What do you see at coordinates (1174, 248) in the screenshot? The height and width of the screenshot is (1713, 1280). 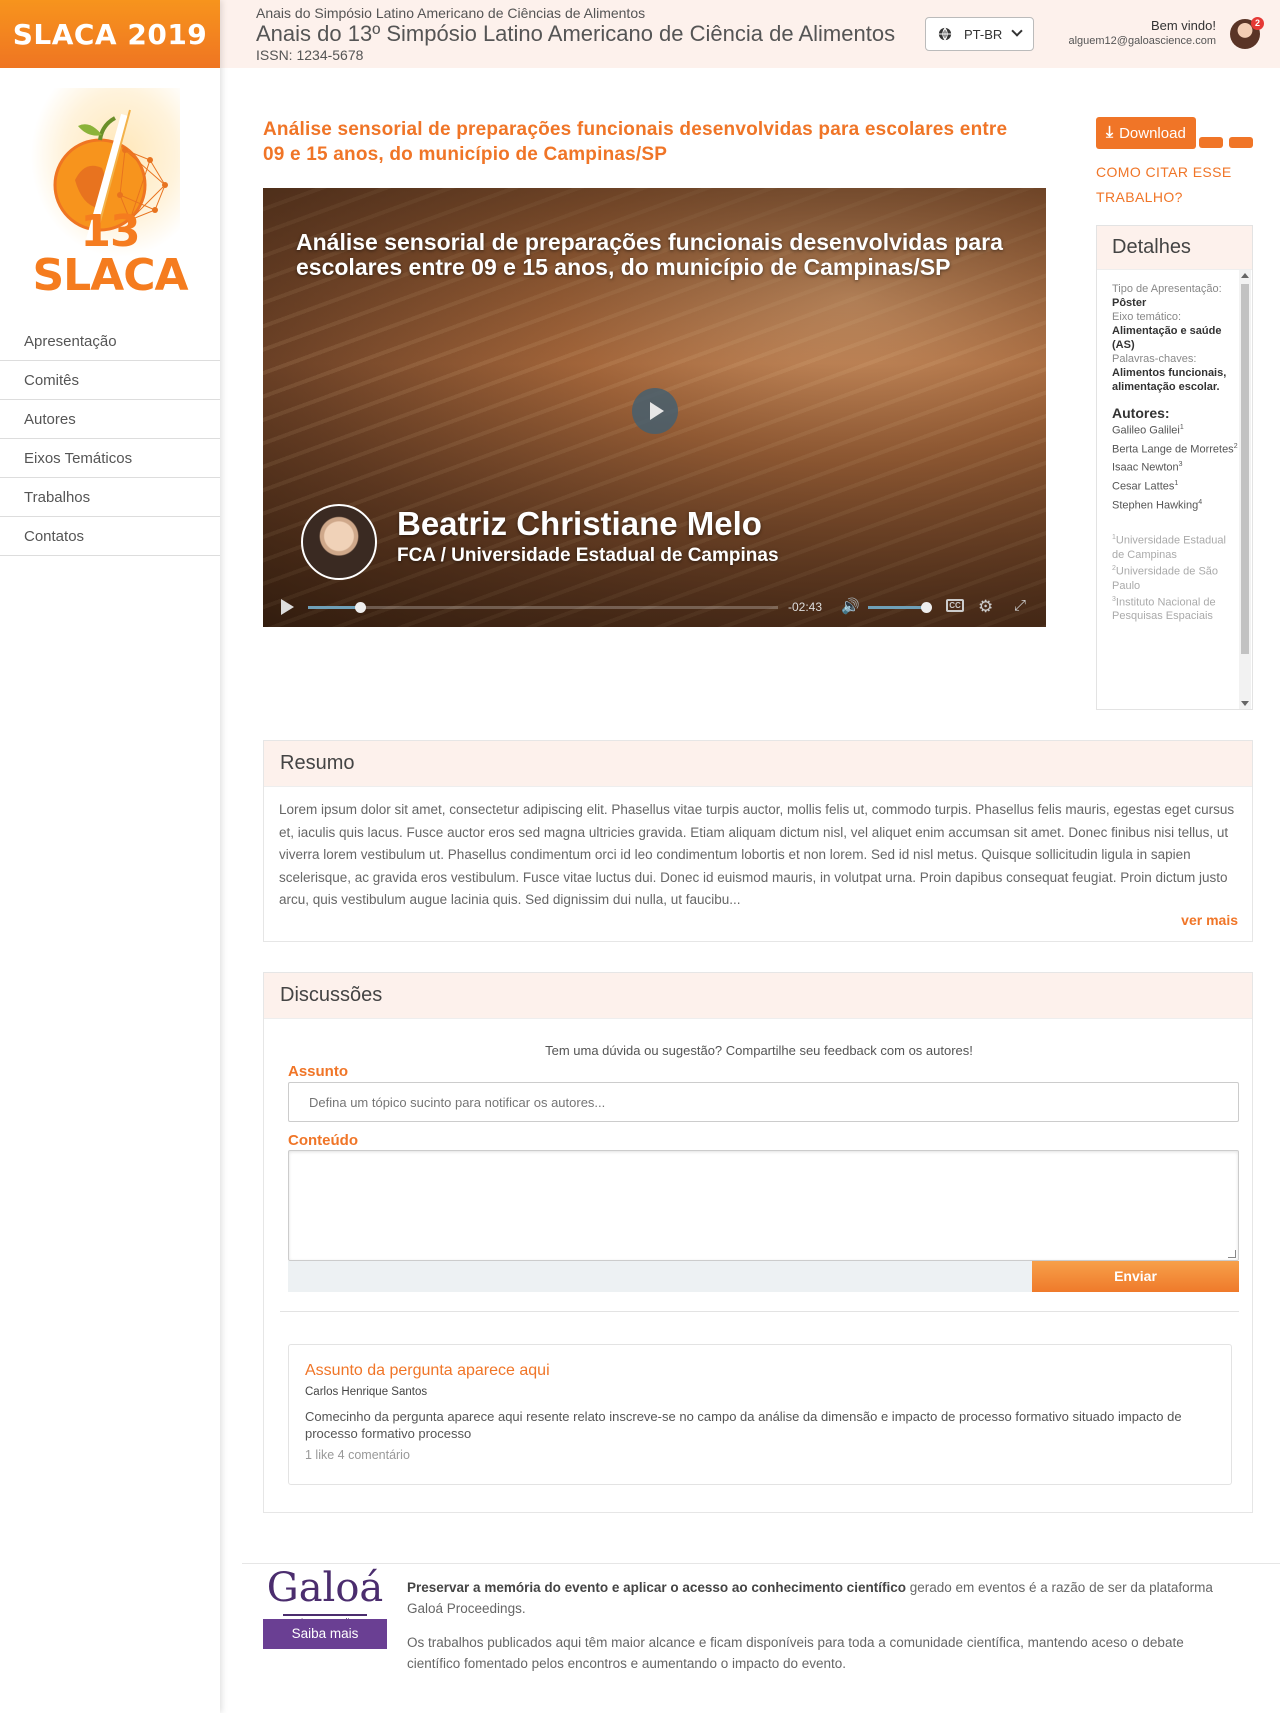 I see `details-heading: Detalhes` at bounding box center [1174, 248].